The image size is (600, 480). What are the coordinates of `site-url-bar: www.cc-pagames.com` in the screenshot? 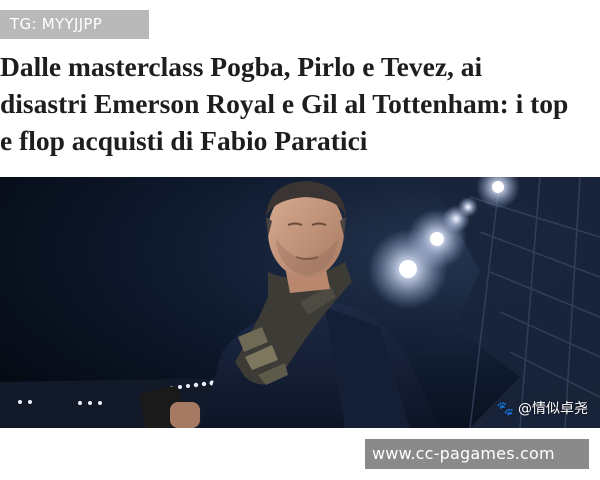 It's located at (477, 454).